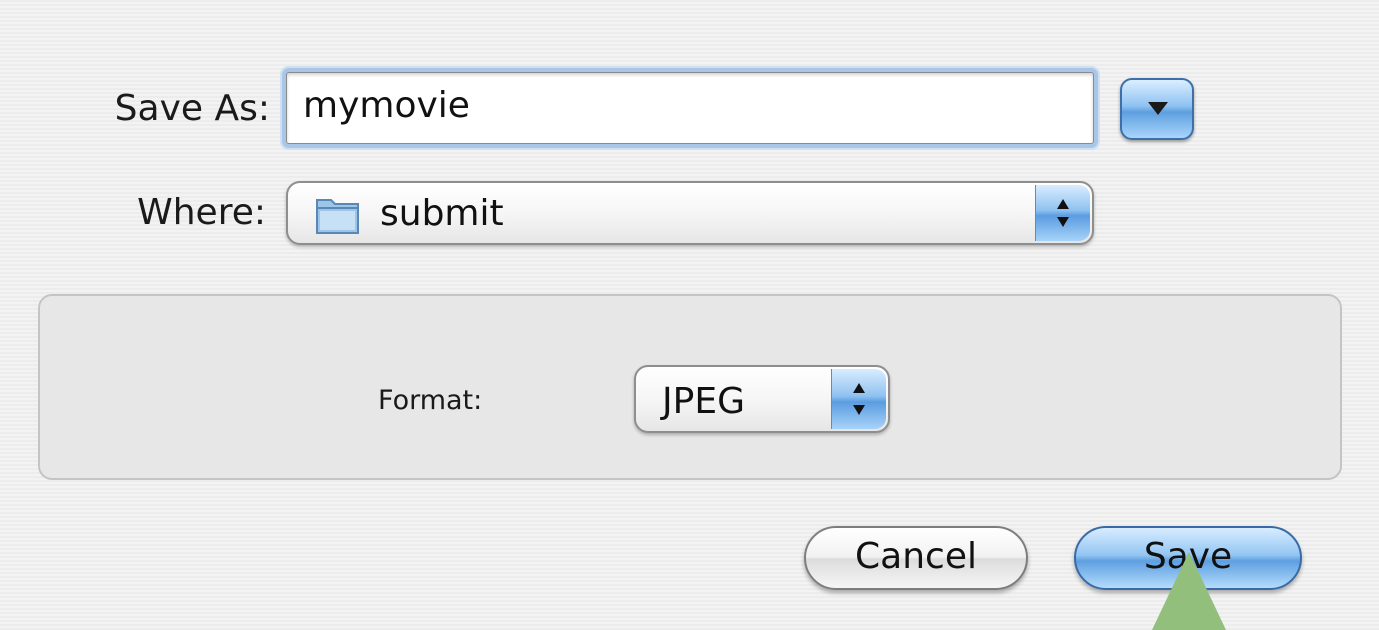 The height and width of the screenshot is (630, 1379). I want to click on where-popup: submit, so click(690, 213).